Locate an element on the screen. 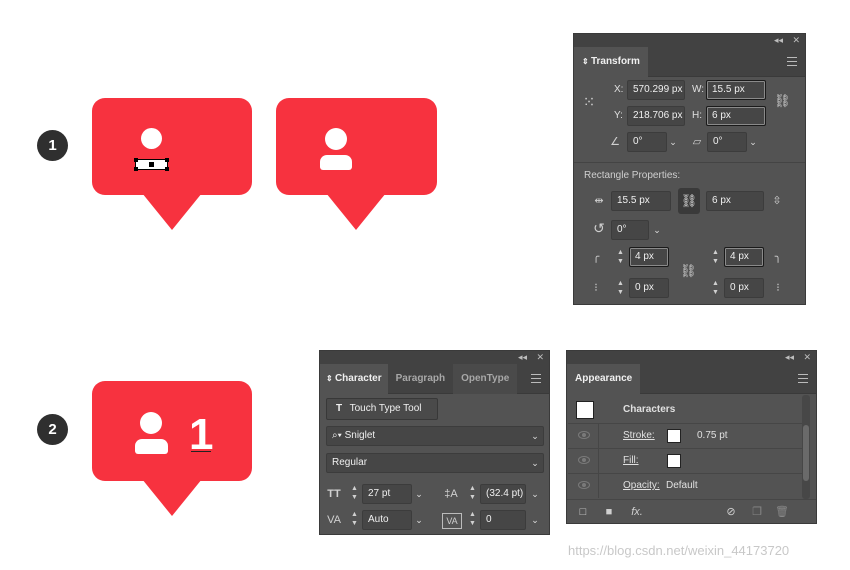 Image resolution: width=850 pixels, height=570 pixels. w-label: W: is located at coordinates (698, 89).